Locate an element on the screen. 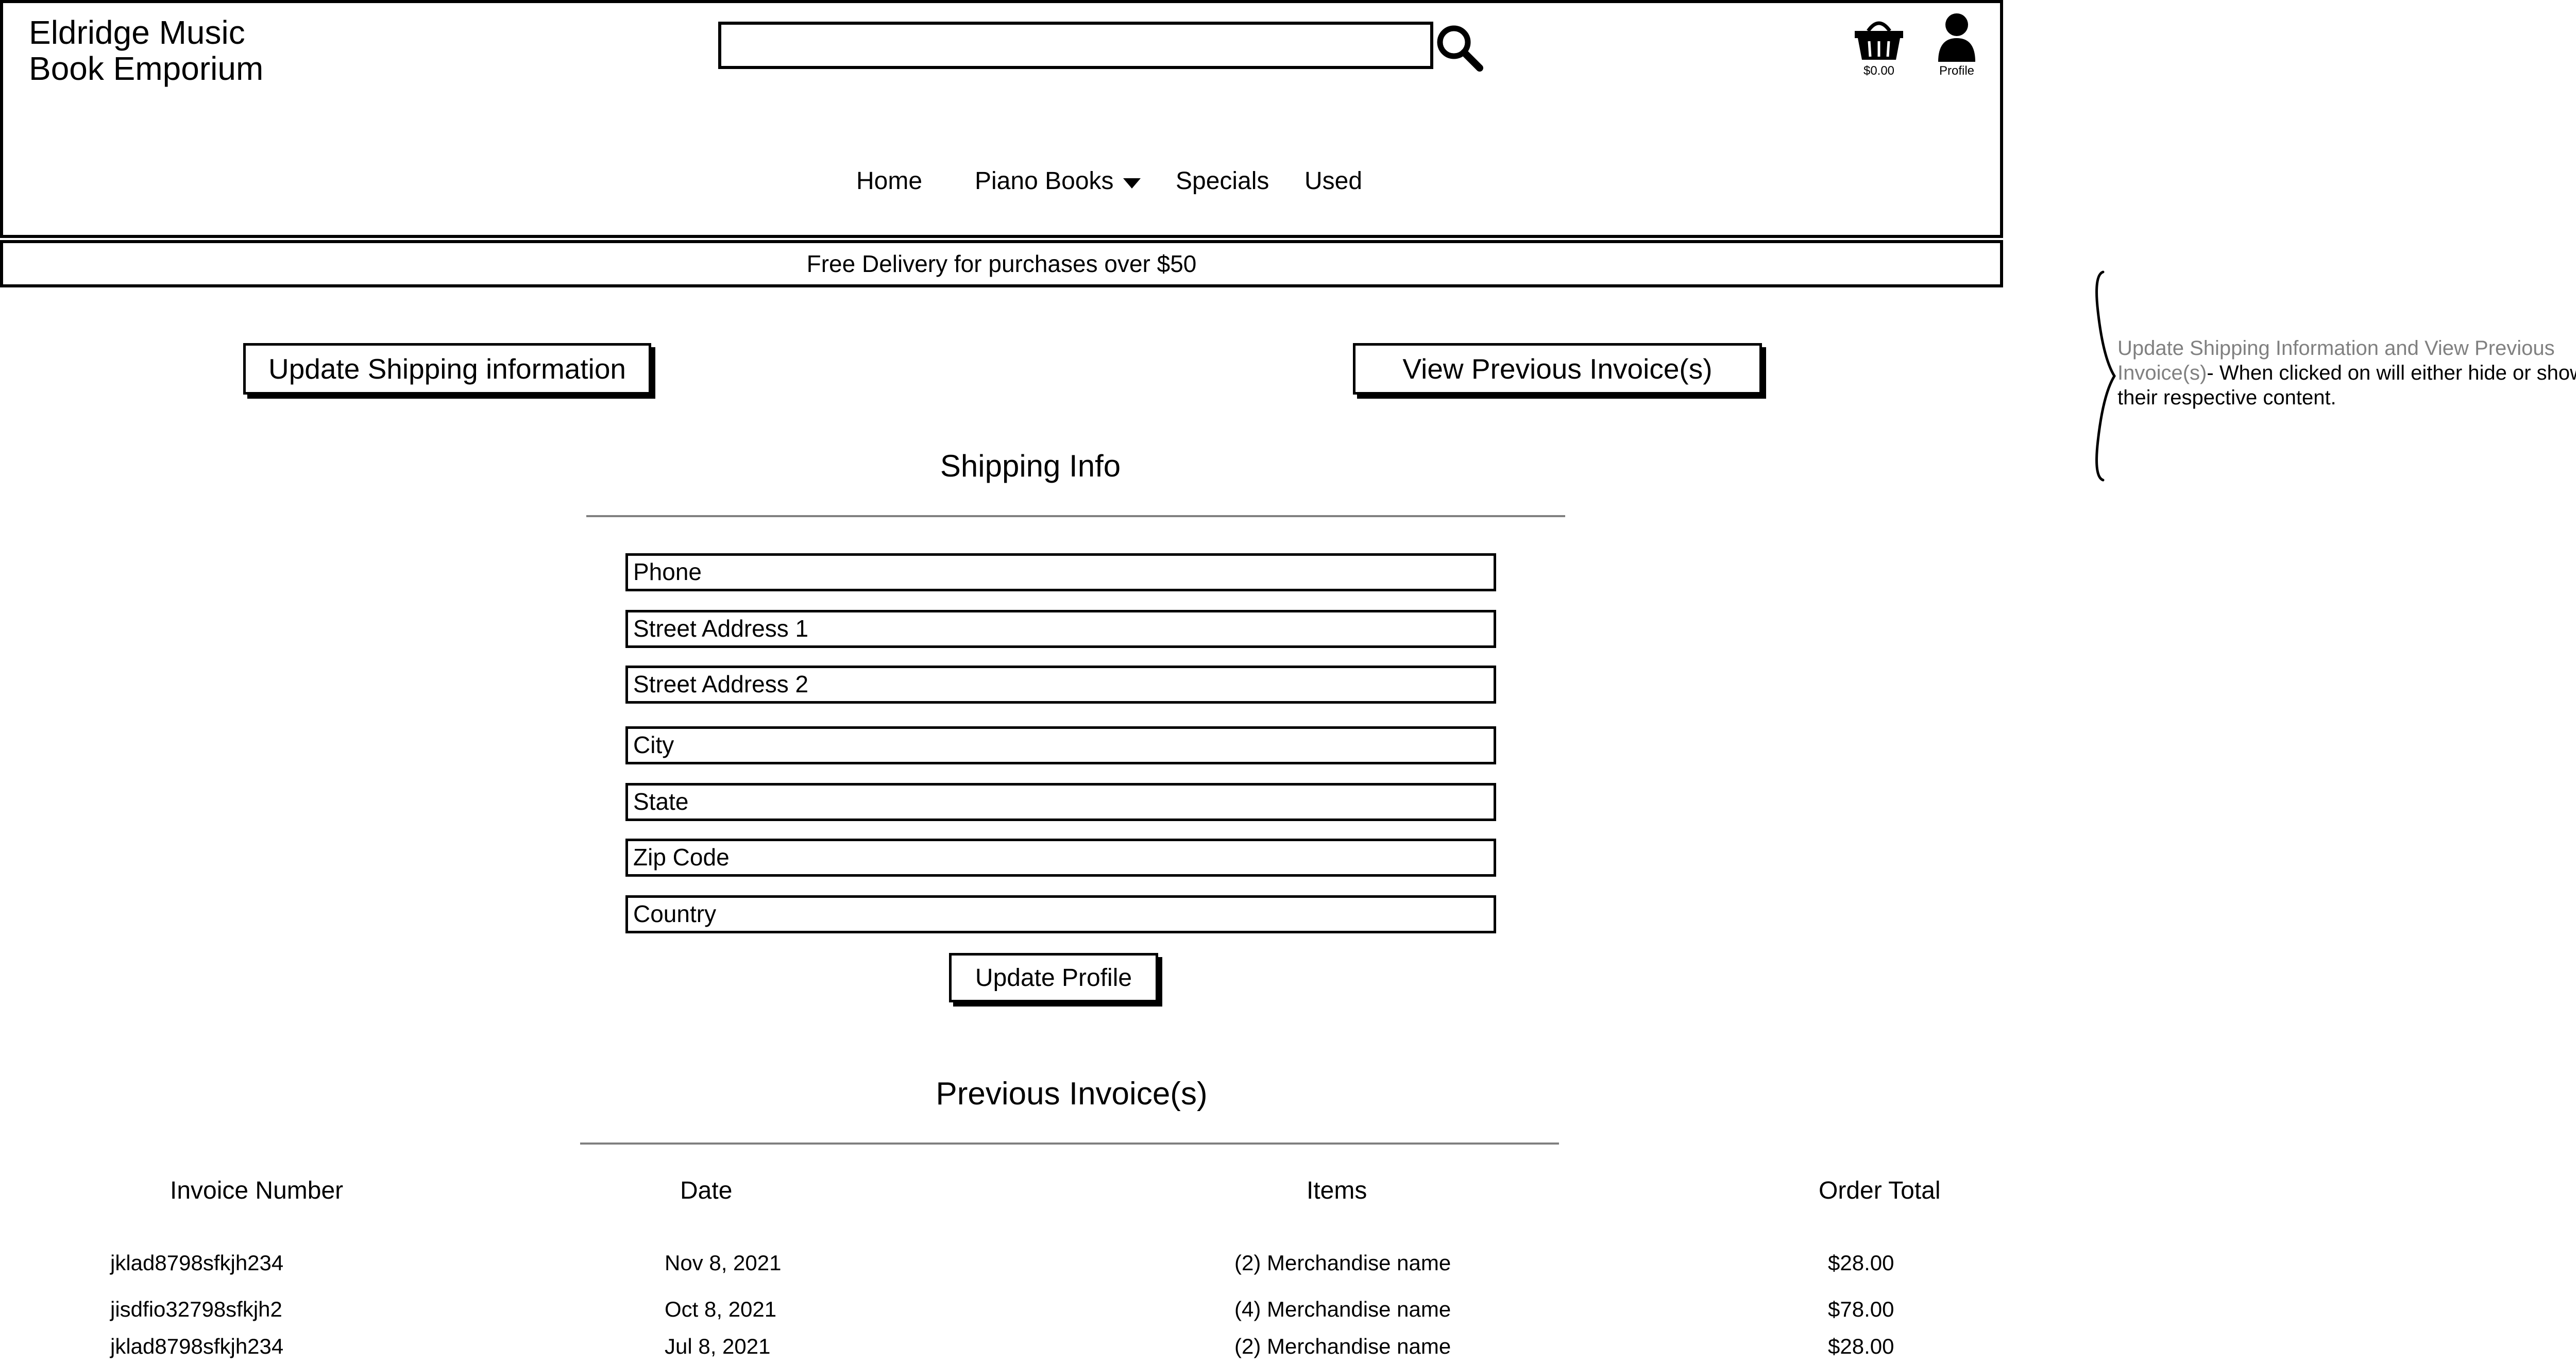  column-header-invoice-number: Invoice Number is located at coordinates (257, 1190).